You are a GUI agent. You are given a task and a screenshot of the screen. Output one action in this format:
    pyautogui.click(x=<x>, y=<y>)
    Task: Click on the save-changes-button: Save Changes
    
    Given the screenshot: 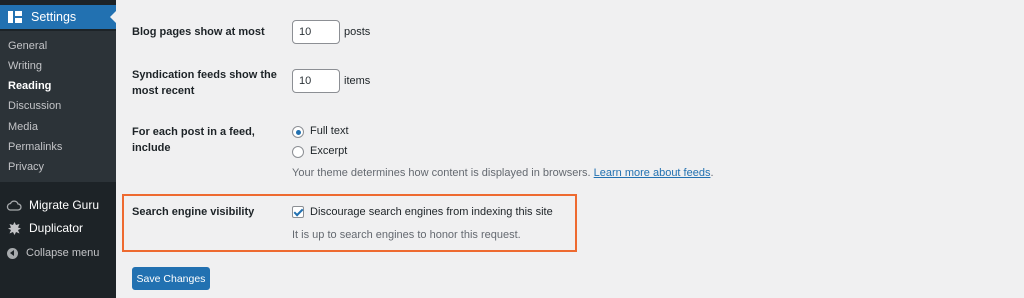 What is the action you would take?
    pyautogui.click(x=171, y=278)
    